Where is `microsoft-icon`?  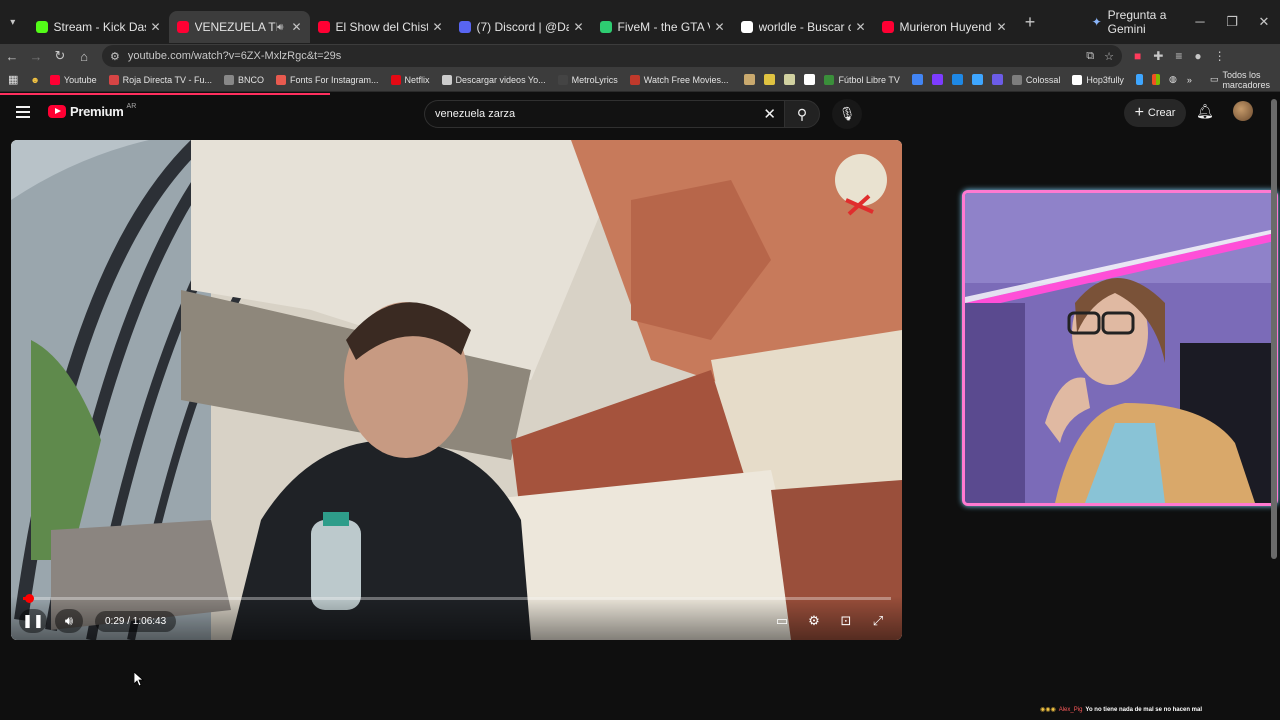 microsoft-icon is located at coordinates (1156, 79).